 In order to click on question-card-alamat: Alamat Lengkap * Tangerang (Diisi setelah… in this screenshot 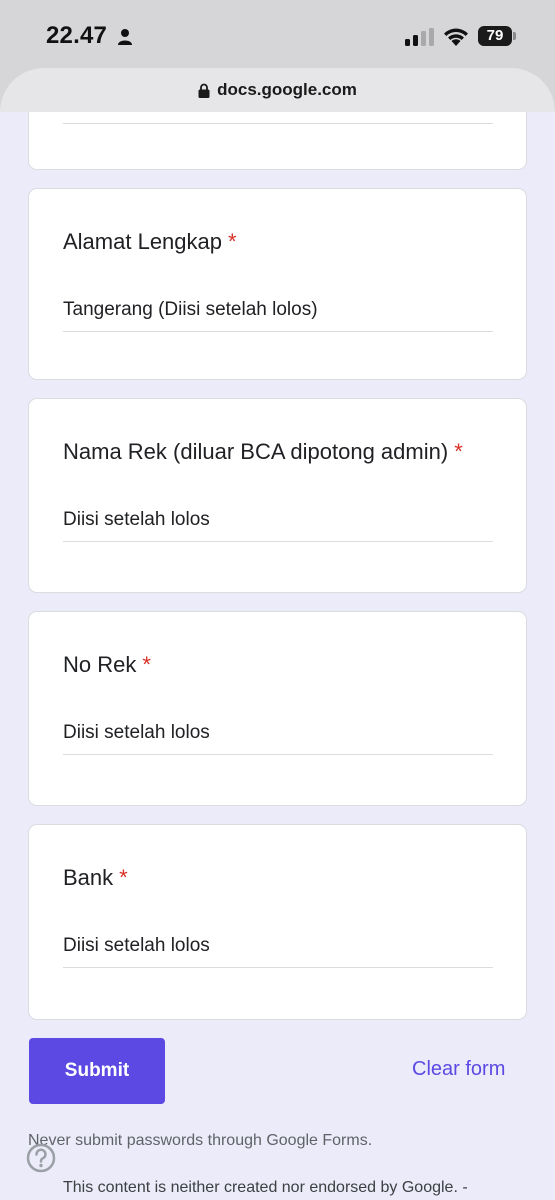, I will do `click(277, 284)`.